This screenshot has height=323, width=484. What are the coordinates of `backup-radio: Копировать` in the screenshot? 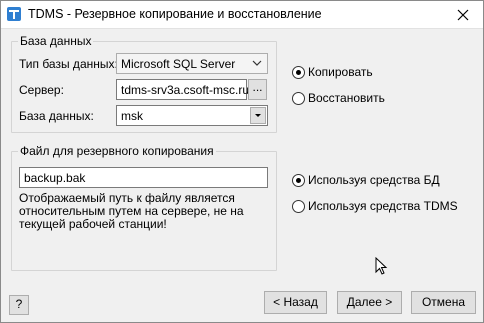 It's located at (332, 72).